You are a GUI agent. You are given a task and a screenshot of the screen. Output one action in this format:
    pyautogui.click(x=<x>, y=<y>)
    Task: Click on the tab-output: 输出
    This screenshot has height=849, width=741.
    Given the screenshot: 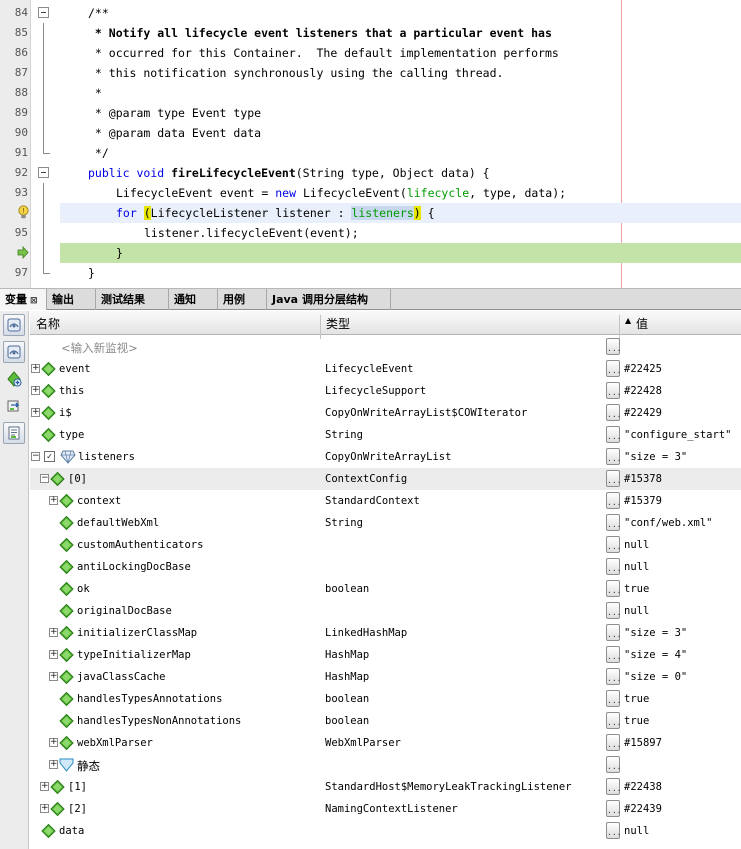 What is the action you would take?
    pyautogui.click(x=71, y=299)
    